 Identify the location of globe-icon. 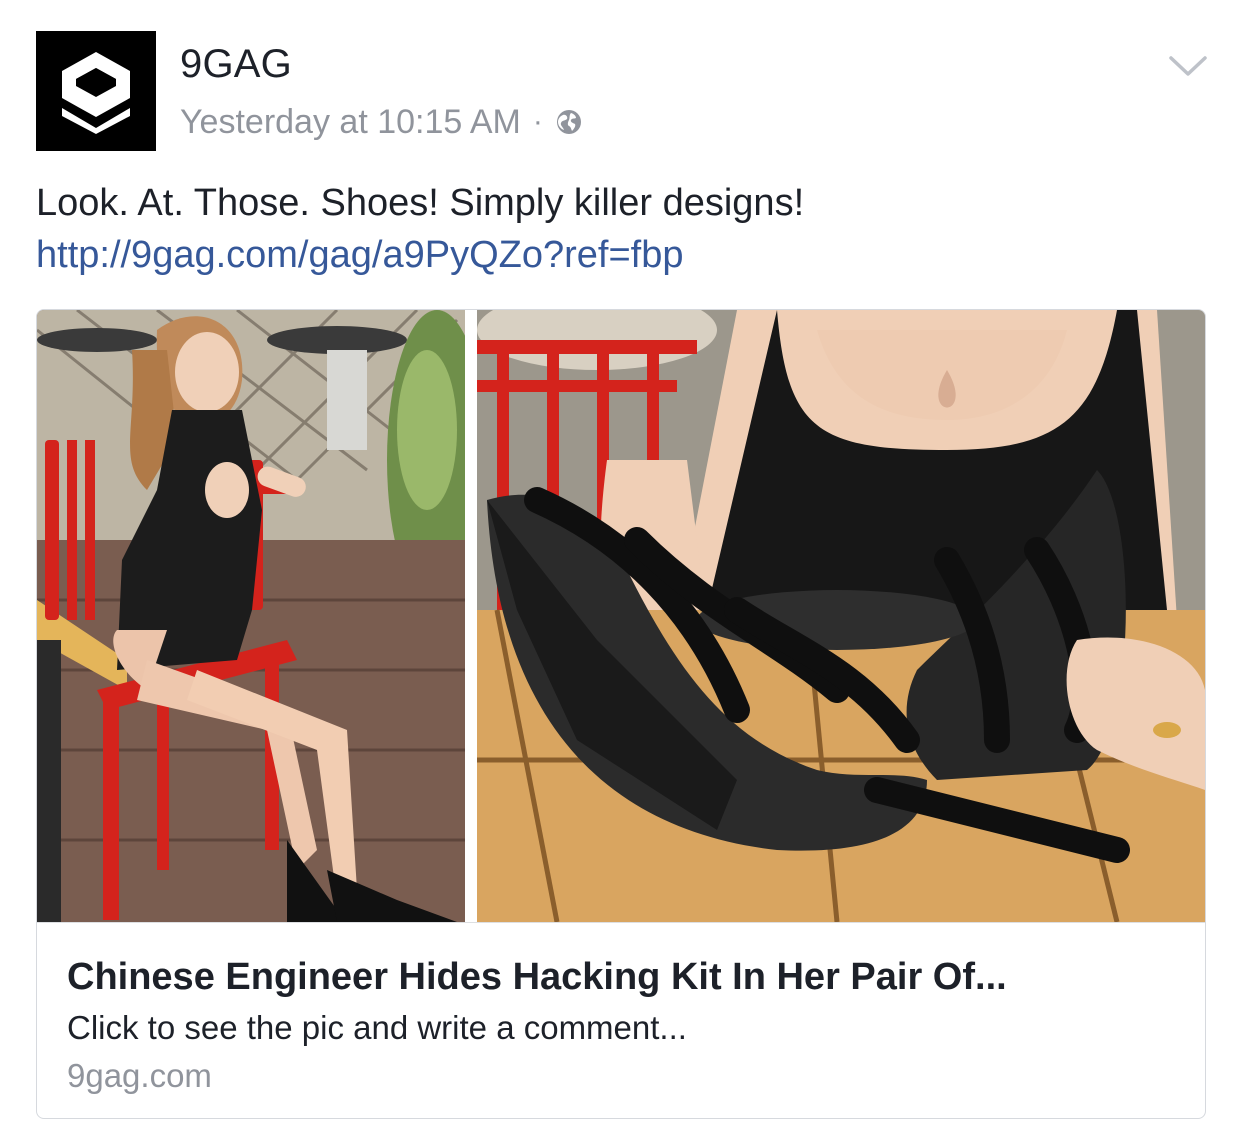
(568, 122).